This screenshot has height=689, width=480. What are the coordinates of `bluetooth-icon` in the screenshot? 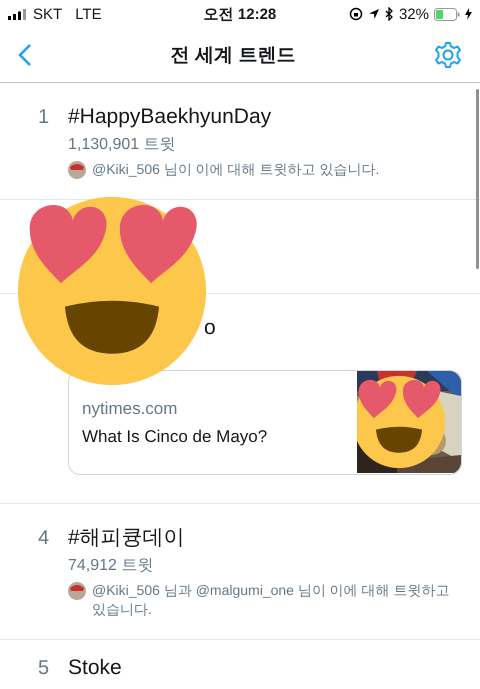 It's located at (389, 14).